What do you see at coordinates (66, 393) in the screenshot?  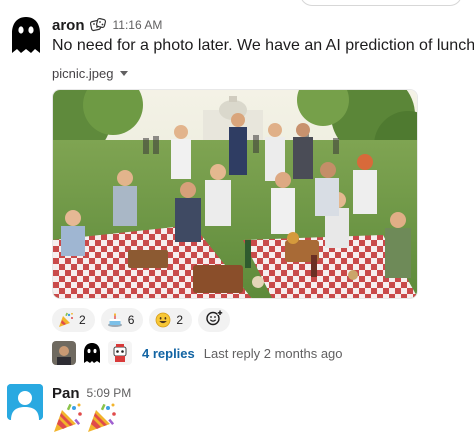 I see `sender-name: Pan` at bounding box center [66, 393].